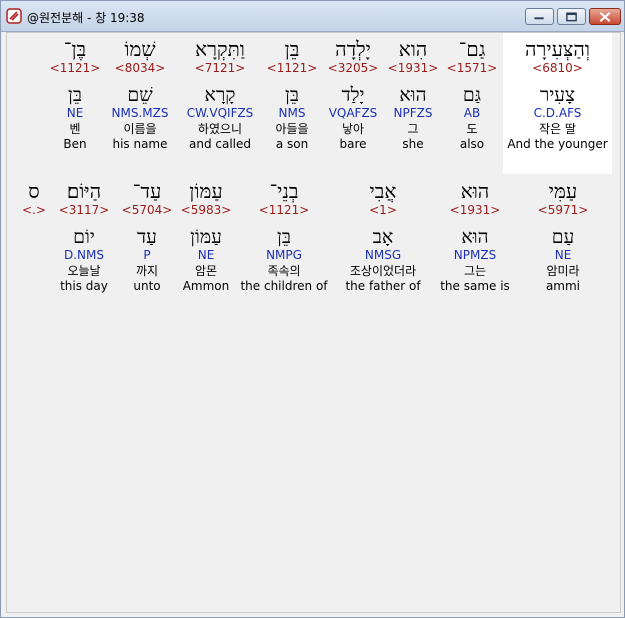 The height and width of the screenshot is (618, 625). I want to click on strong-number: <3205>, so click(353, 68).